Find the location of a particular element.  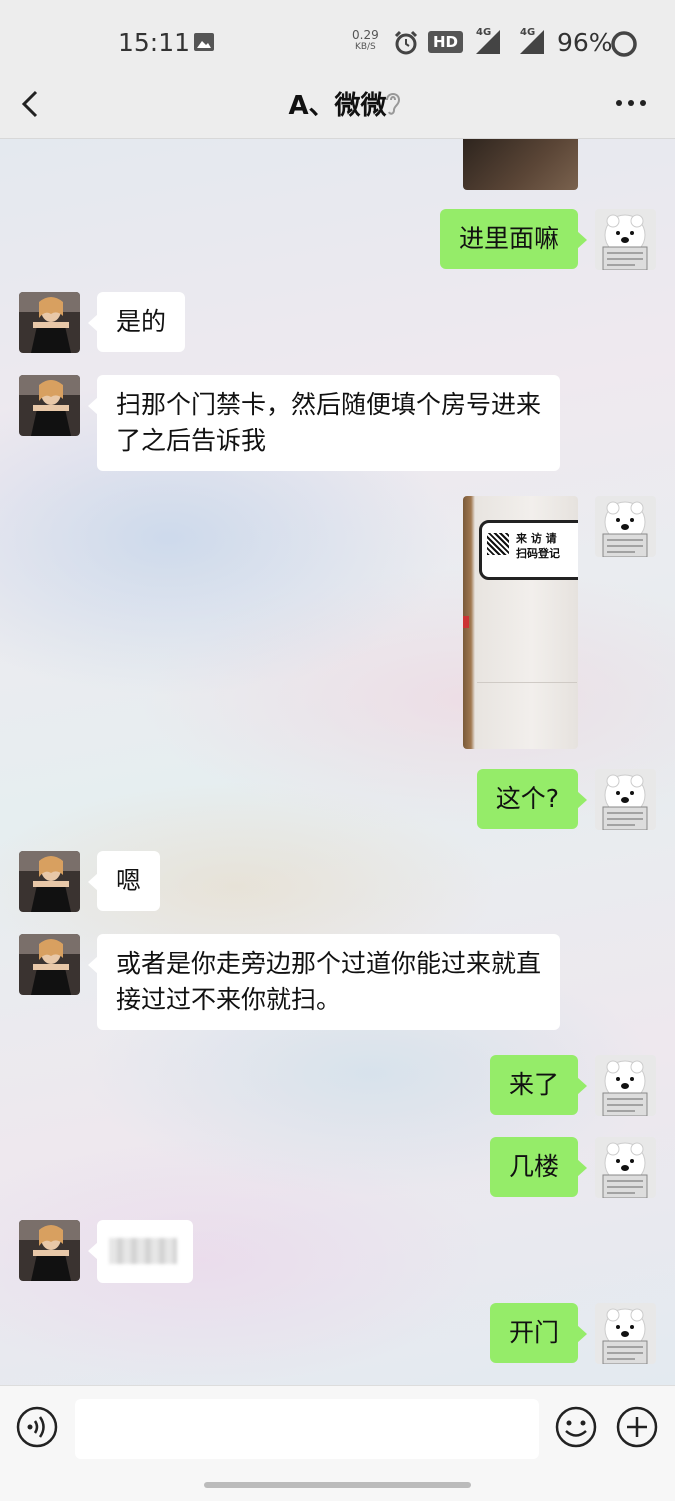

battery-level: 96% is located at coordinates (585, 42).